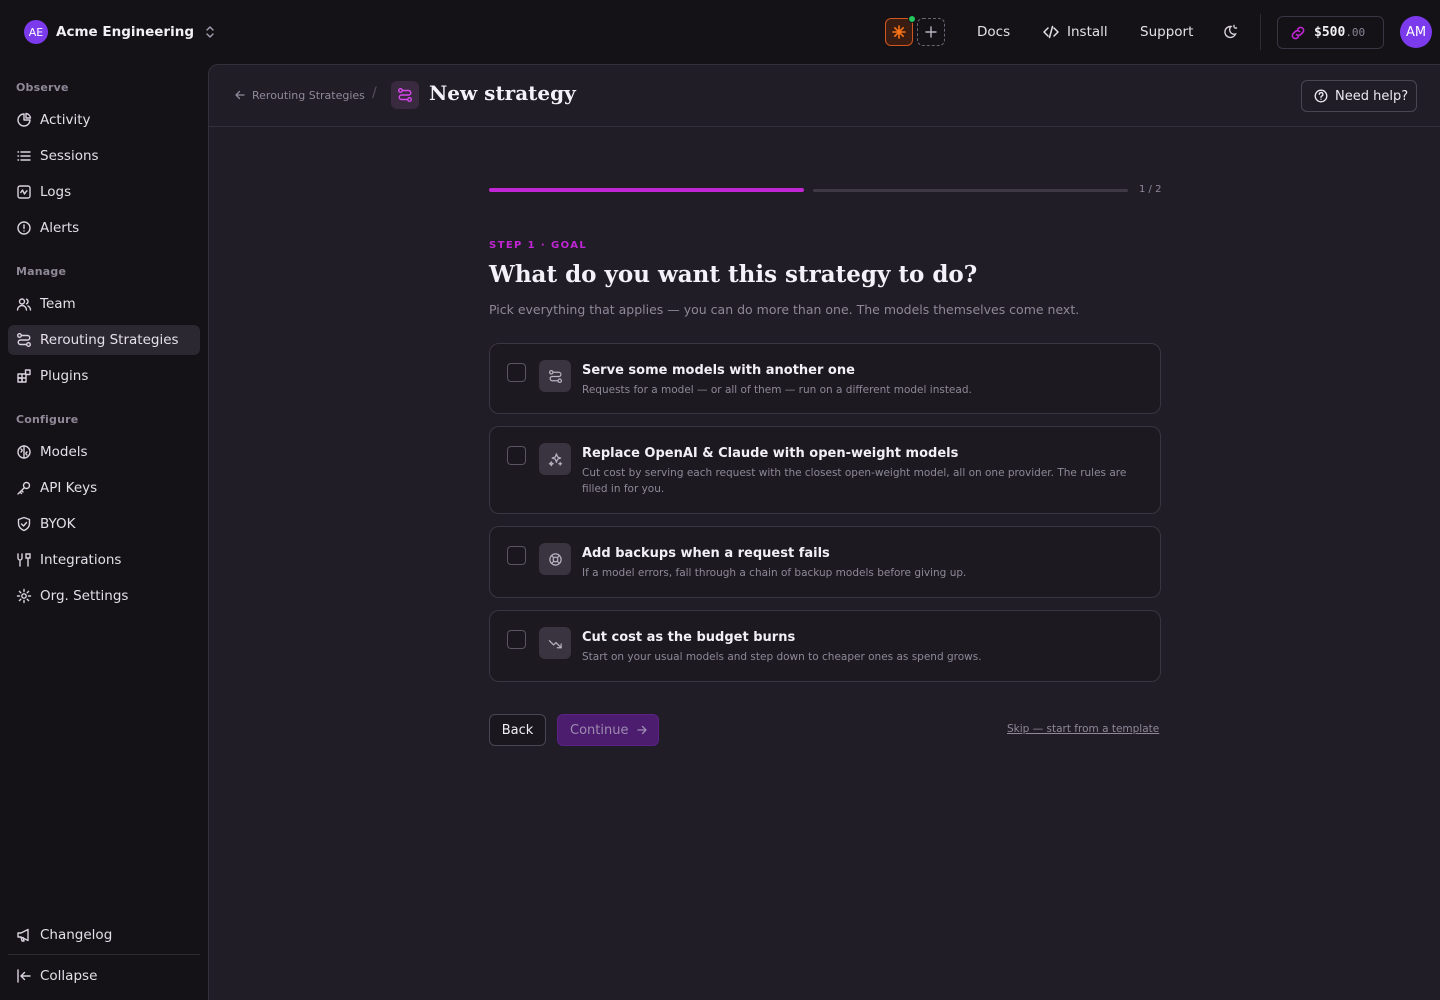 This screenshot has width=1440, height=1000. What do you see at coordinates (41, 271) in the screenshot?
I see `section-manage: Manage` at bounding box center [41, 271].